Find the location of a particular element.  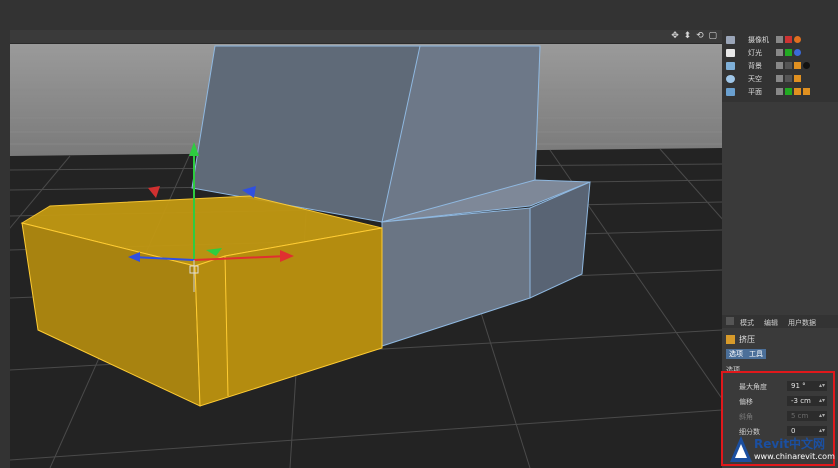

max-angle-label: 最大角度 is located at coordinates (753, 387).